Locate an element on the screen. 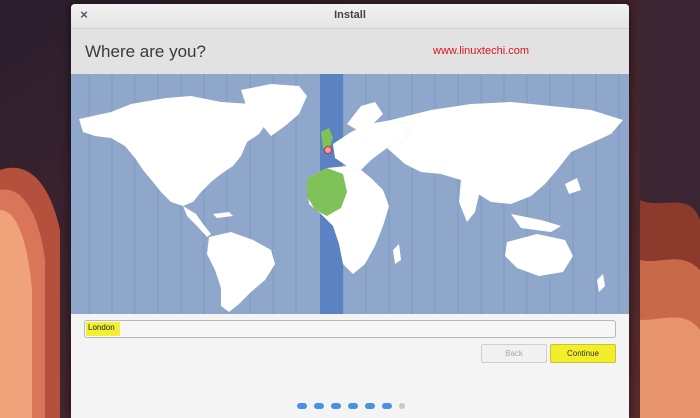  location-input: London is located at coordinates (350, 329).